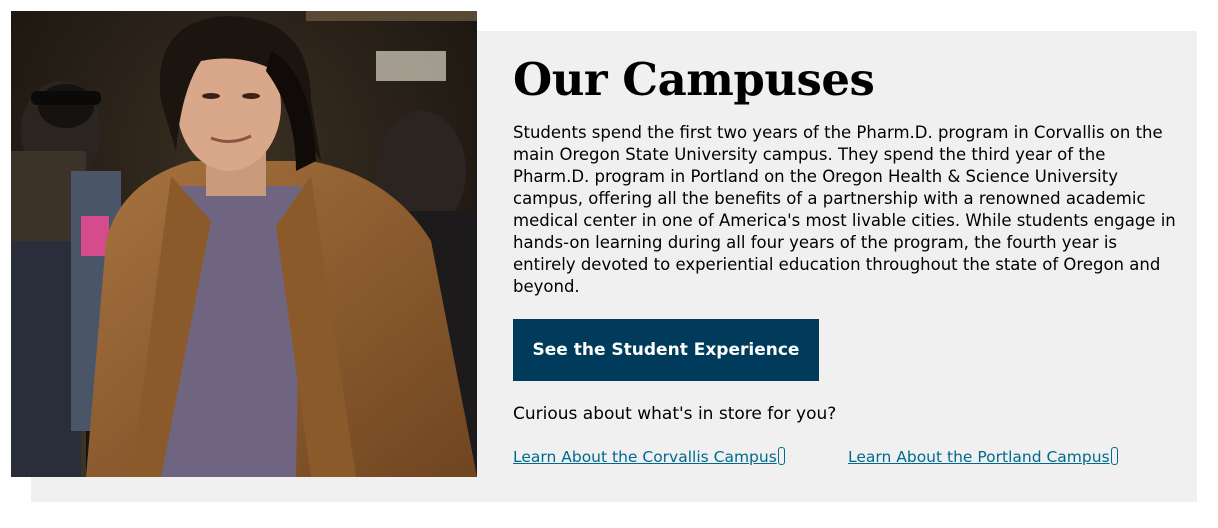  What do you see at coordinates (666, 350) in the screenshot?
I see `student-experience-button: See the Student Experience` at bounding box center [666, 350].